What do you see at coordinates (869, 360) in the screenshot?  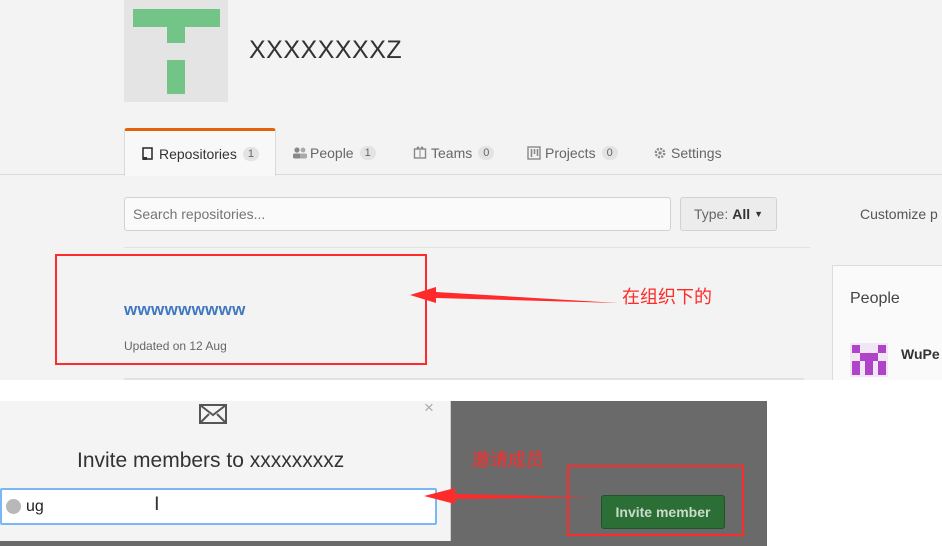 I see `member-avatar` at bounding box center [869, 360].